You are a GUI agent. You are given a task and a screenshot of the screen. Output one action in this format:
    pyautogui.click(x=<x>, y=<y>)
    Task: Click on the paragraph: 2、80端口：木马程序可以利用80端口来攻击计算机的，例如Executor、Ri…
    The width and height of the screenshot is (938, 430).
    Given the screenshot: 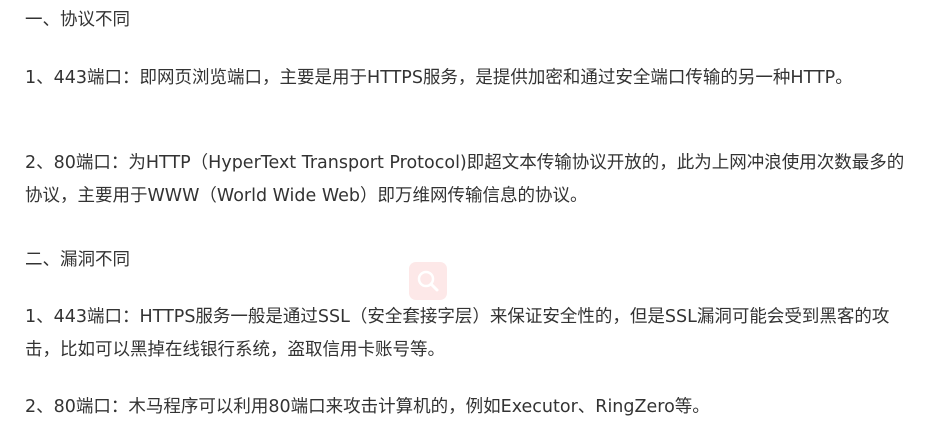 What is the action you would take?
    pyautogui.click(x=367, y=407)
    